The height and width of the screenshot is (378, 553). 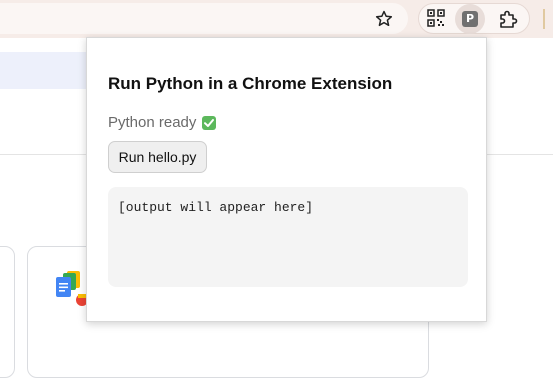 I want to click on python-extension-button: P, so click(x=470, y=19).